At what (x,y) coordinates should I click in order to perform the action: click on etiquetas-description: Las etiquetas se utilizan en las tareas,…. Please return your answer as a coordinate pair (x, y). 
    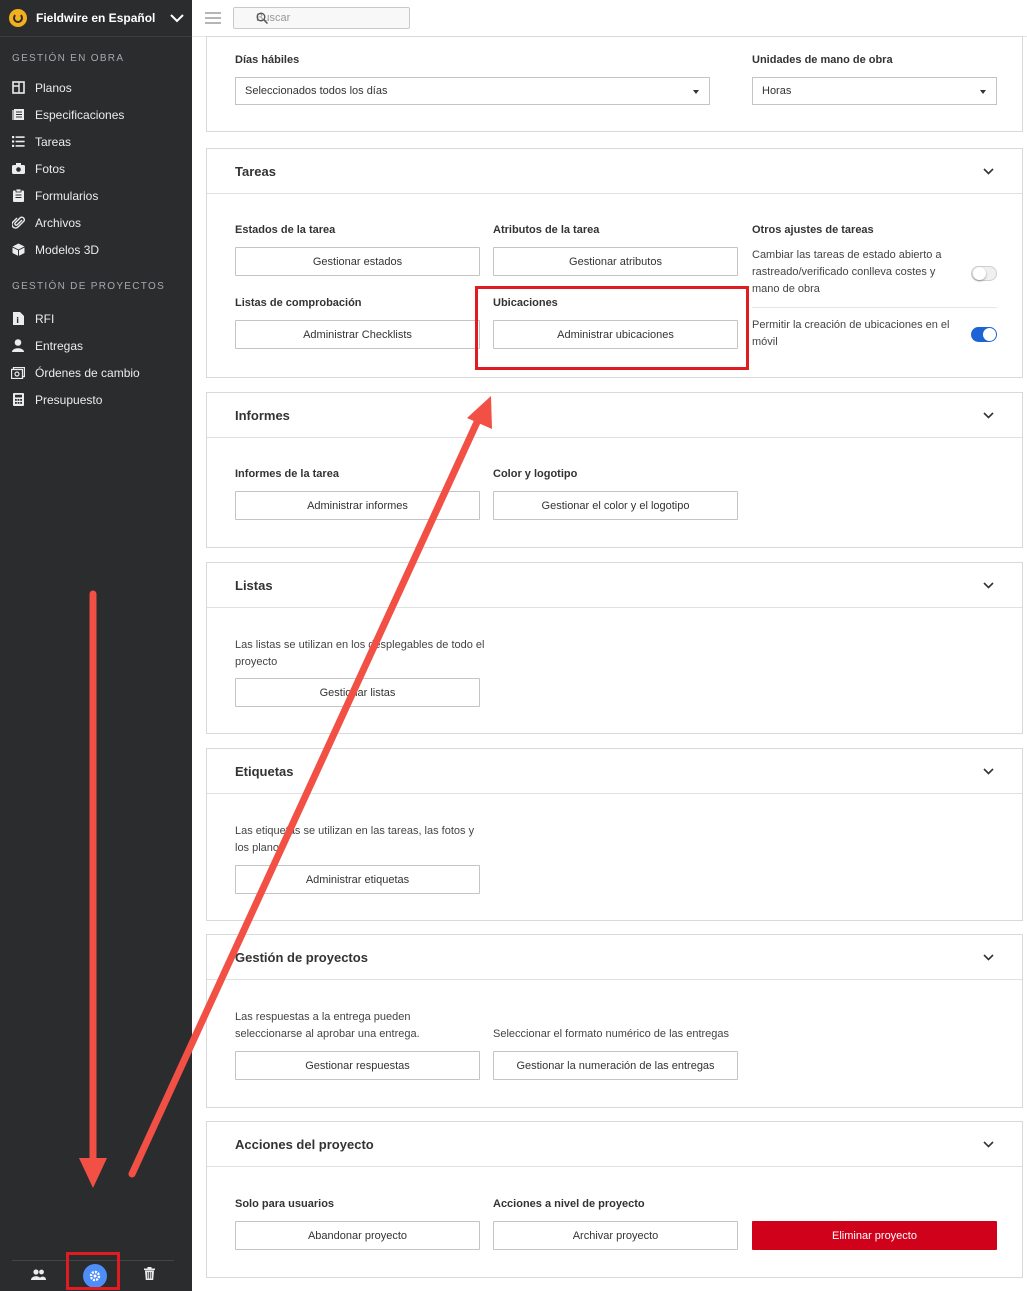
    Looking at the image, I should click on (355, 839).